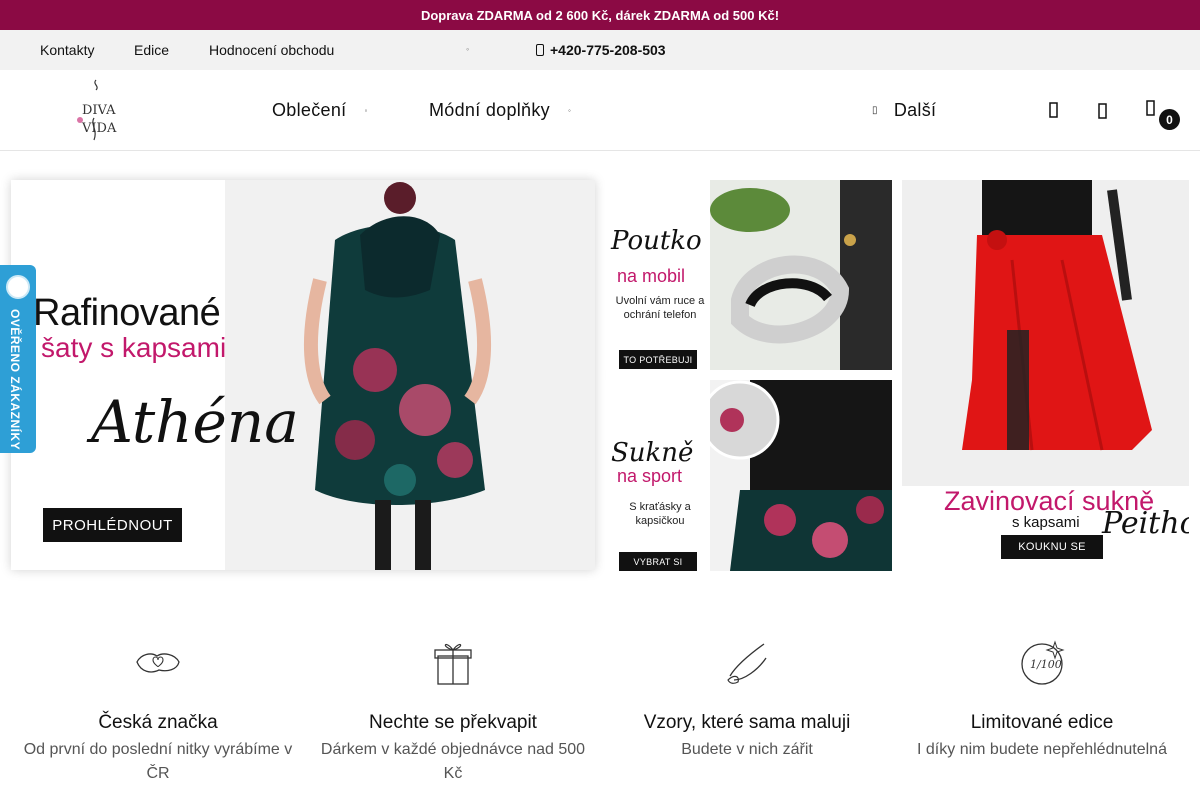 The height and width of the screenshot is (800, 1200). What do you see at coordinates (660, 308) in the screenshot?
I see `banner-poutko-text: Uvolní vám ruce a ochrání telefon` at bounding box center [660, 308].